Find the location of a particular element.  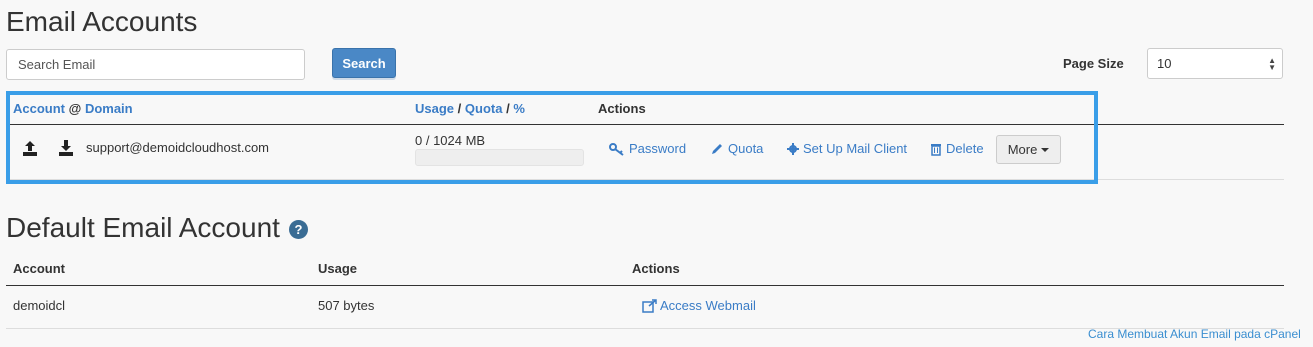

caret-down-icon is located at coordinates (1045, 149).